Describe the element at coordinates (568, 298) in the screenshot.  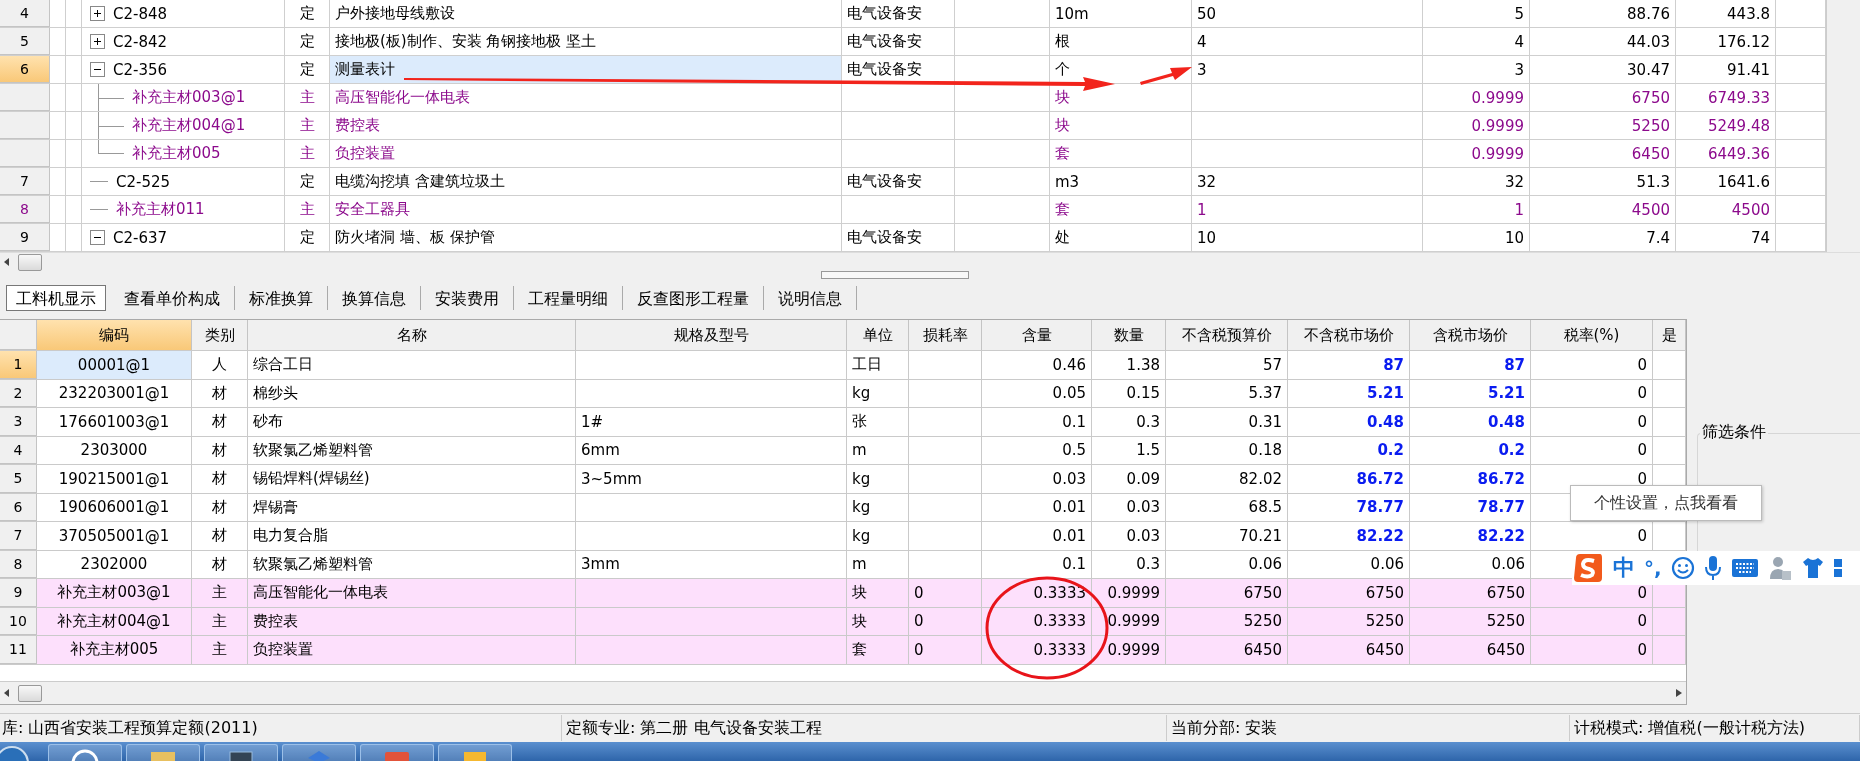
I see `tab: 工程量明细` at that location.